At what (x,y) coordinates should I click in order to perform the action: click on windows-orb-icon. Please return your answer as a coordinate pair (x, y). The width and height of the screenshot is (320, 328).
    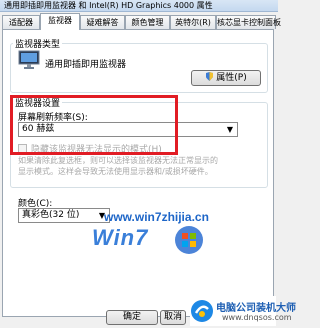
    Looking at the image, I should click on (189, 240).